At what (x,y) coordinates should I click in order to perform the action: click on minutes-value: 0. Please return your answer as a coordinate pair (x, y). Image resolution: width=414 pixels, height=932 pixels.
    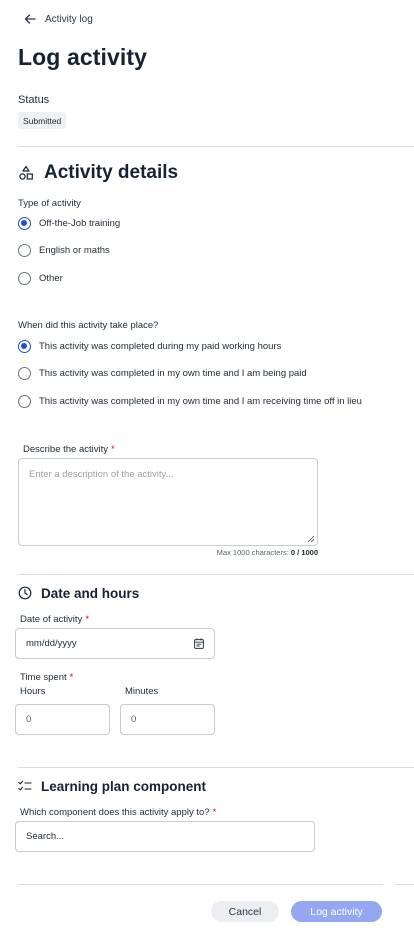
    Looking at the image, I should click on (134, 719).